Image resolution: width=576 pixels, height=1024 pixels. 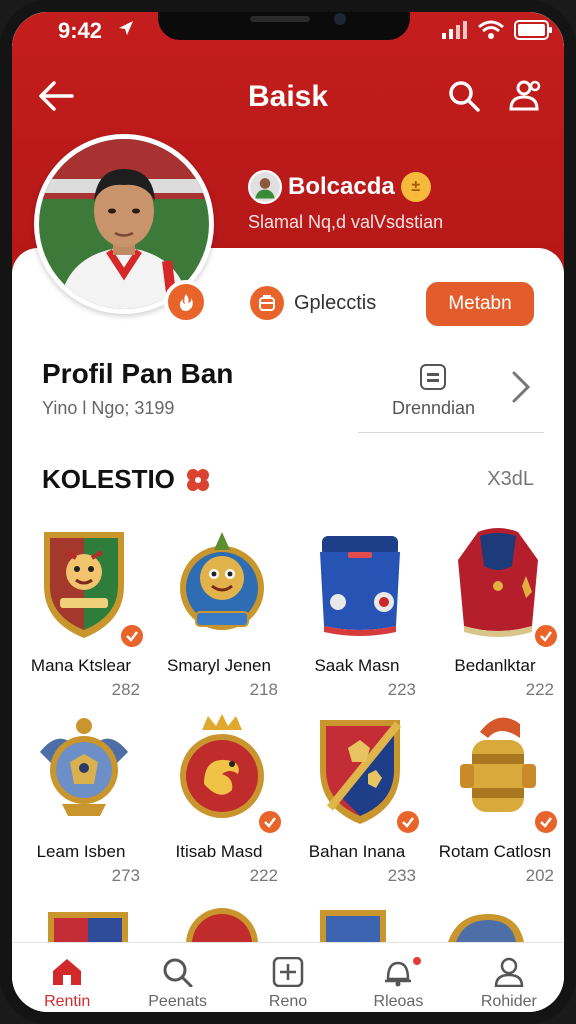 What do you see at coordinates (81, 665) in the screenshot?
I see `item-name: Mana Ktslear` at bounding box center [81, 665].